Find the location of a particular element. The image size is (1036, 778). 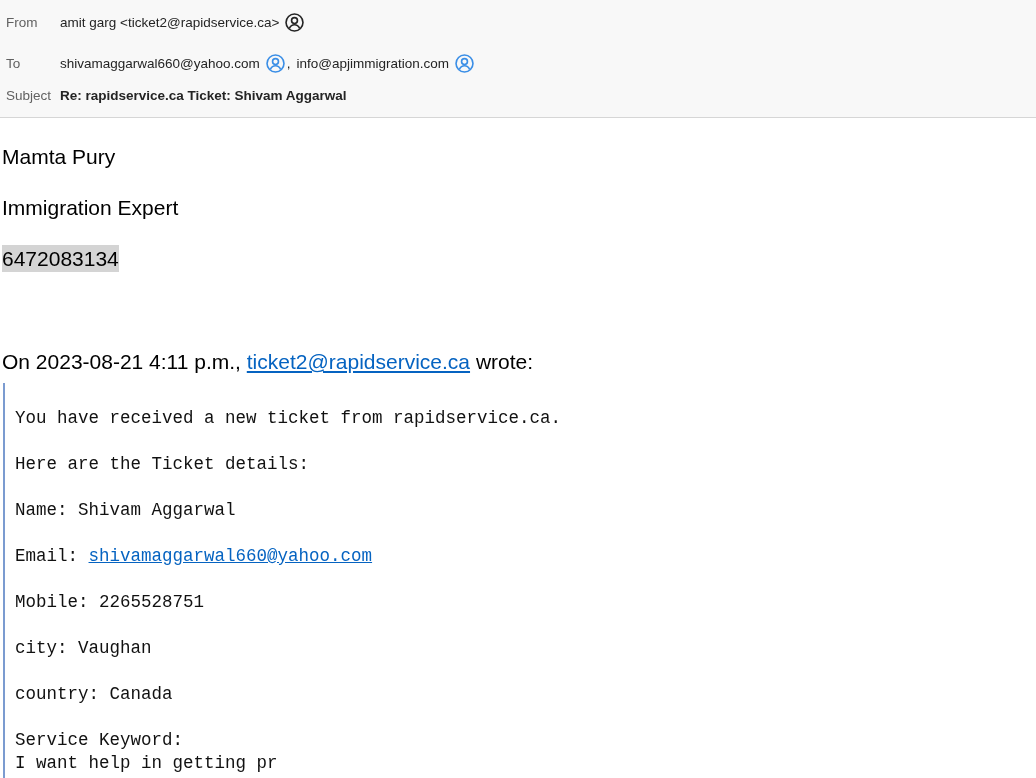

sender-address: amit garg <ticket2@rapidservice.ca> is located at coordinates (170, 22).